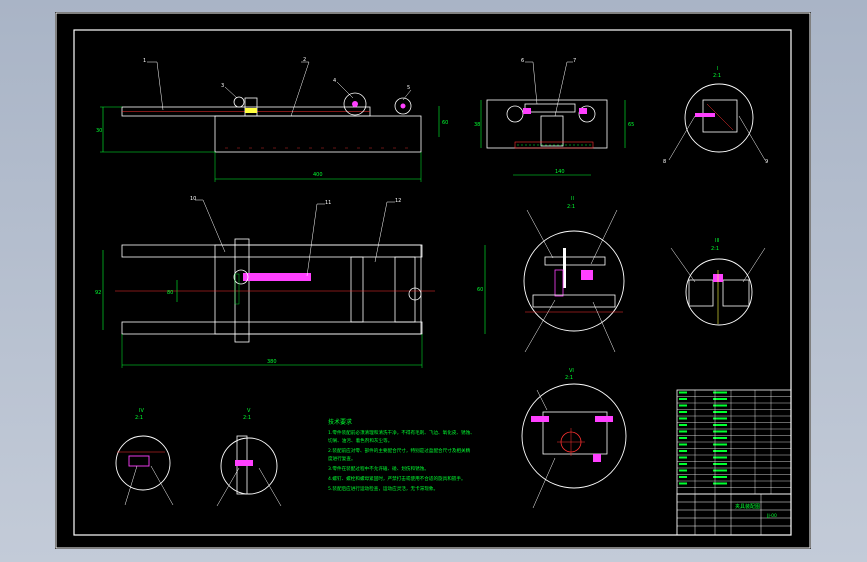 The height and width of the screenshot is (562, 867). Describe the element at coordinates (574, 61) in the screenshot. I see `callout-7: 7` at that location.